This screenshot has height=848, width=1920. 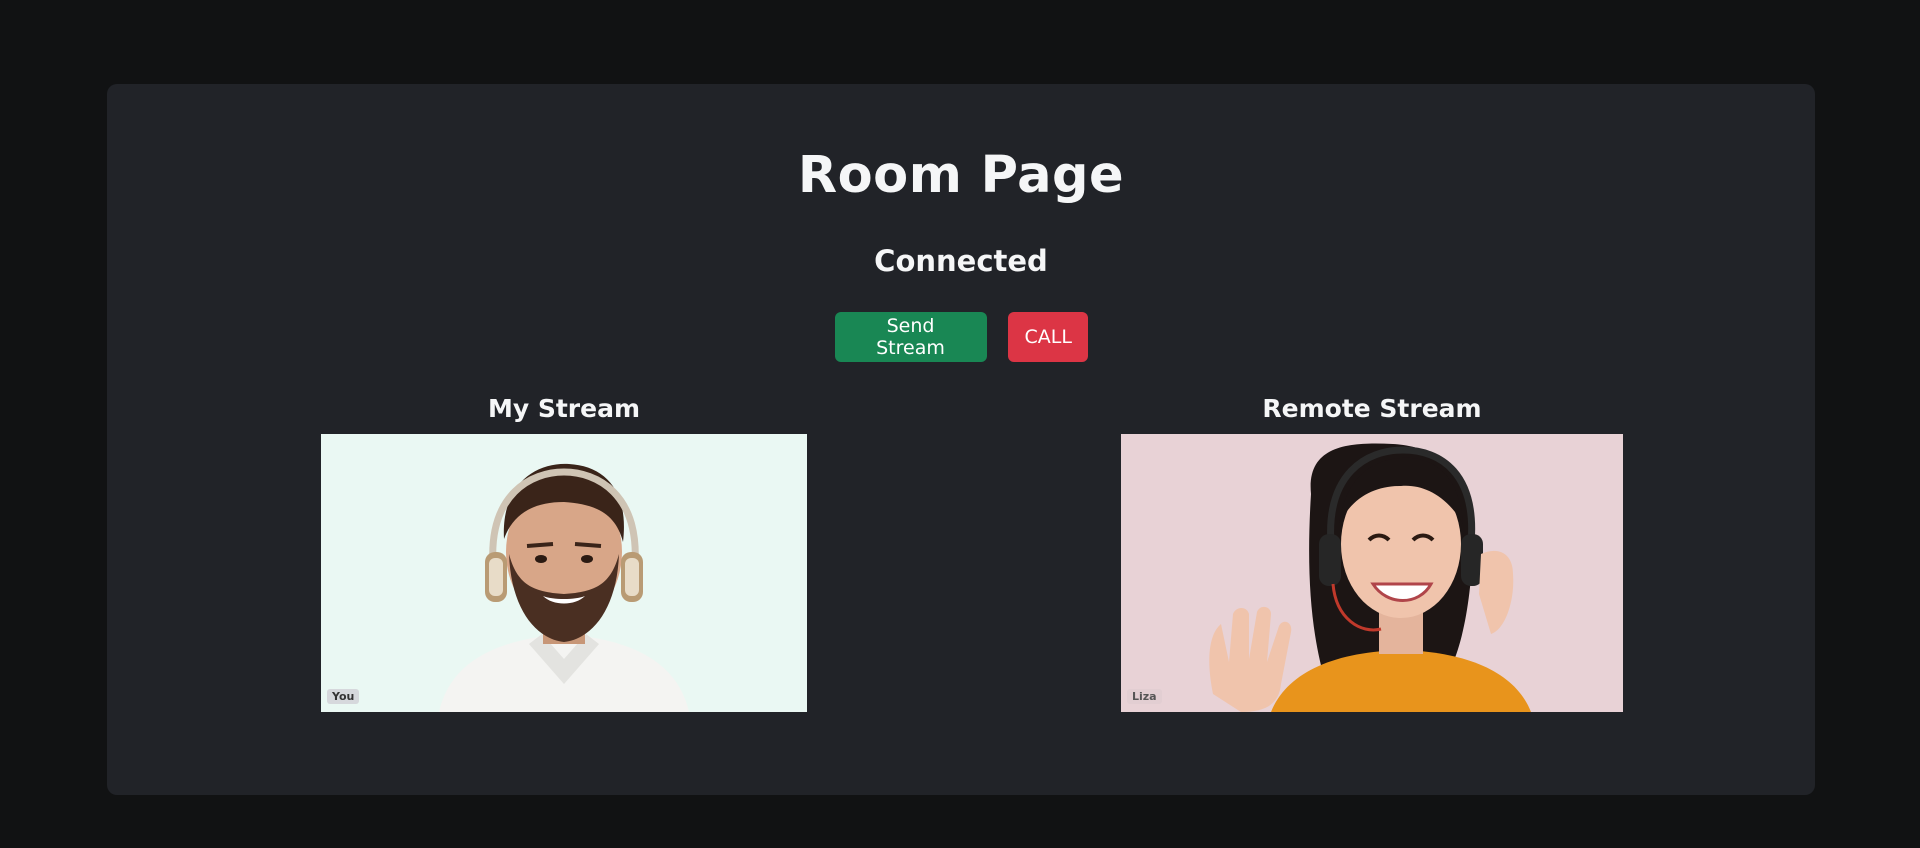 What do you see at coordinates (1144, 696) in the screenshot?
I see `remote-stream-label: Liza` at bounding box center [1144, 696].